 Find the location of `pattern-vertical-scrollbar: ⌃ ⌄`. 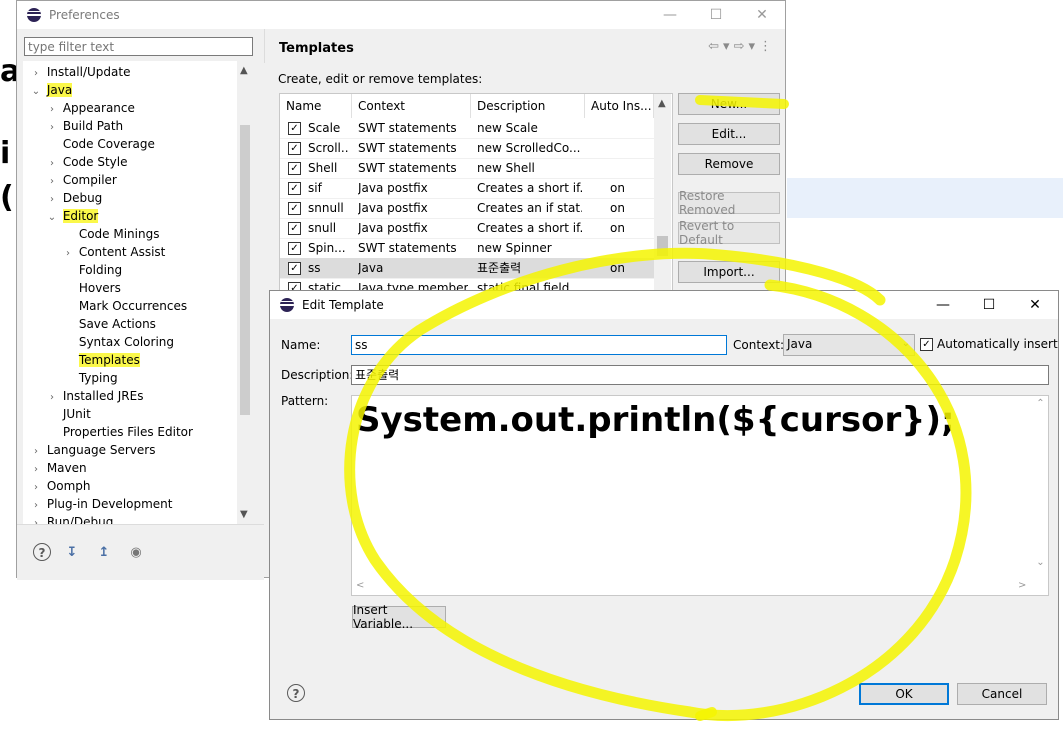

pattern-vertical-scrollbar: ⌃ ⌄ is located at coordinates (1040, 489).